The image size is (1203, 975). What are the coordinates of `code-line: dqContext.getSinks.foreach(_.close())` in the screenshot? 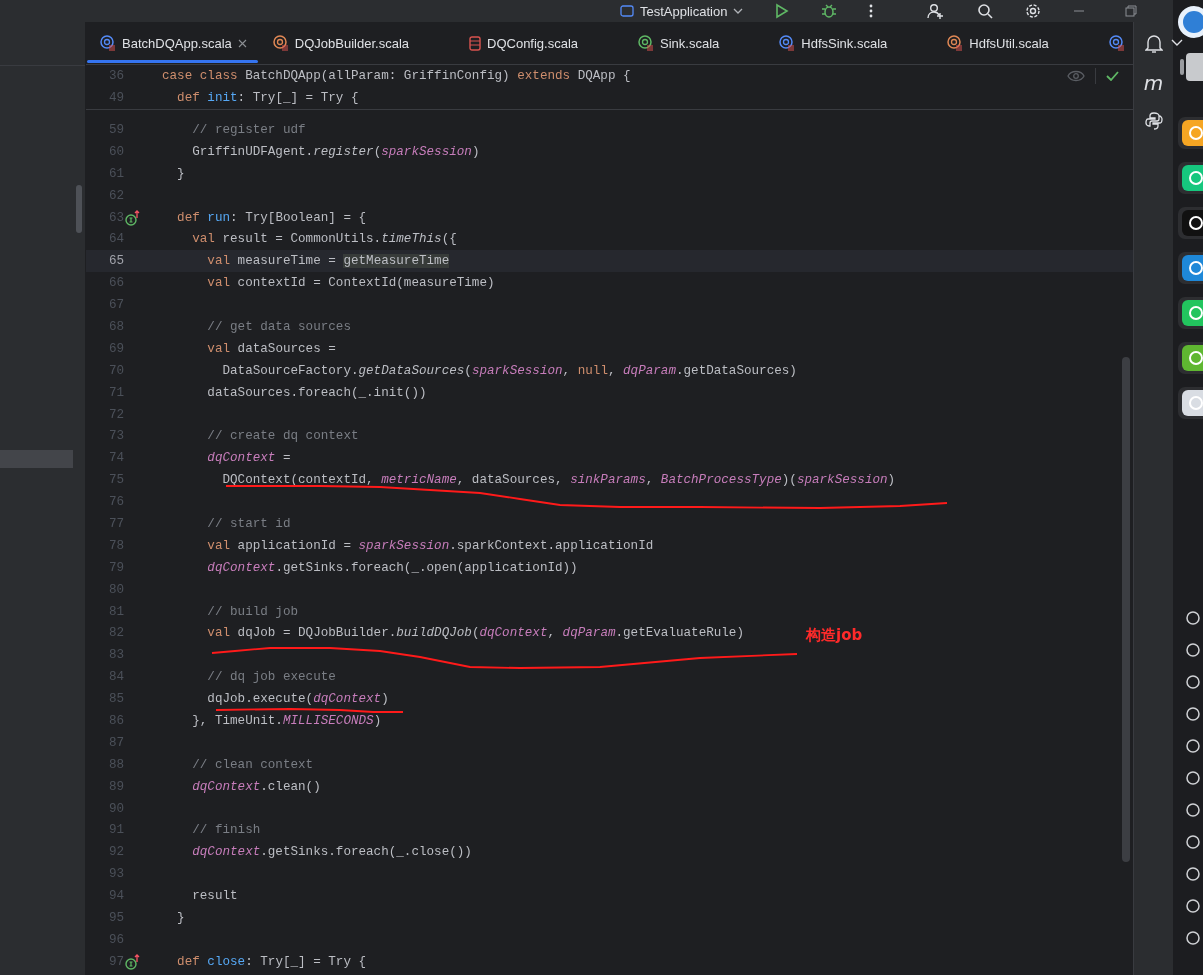 It's located at (331, 852).